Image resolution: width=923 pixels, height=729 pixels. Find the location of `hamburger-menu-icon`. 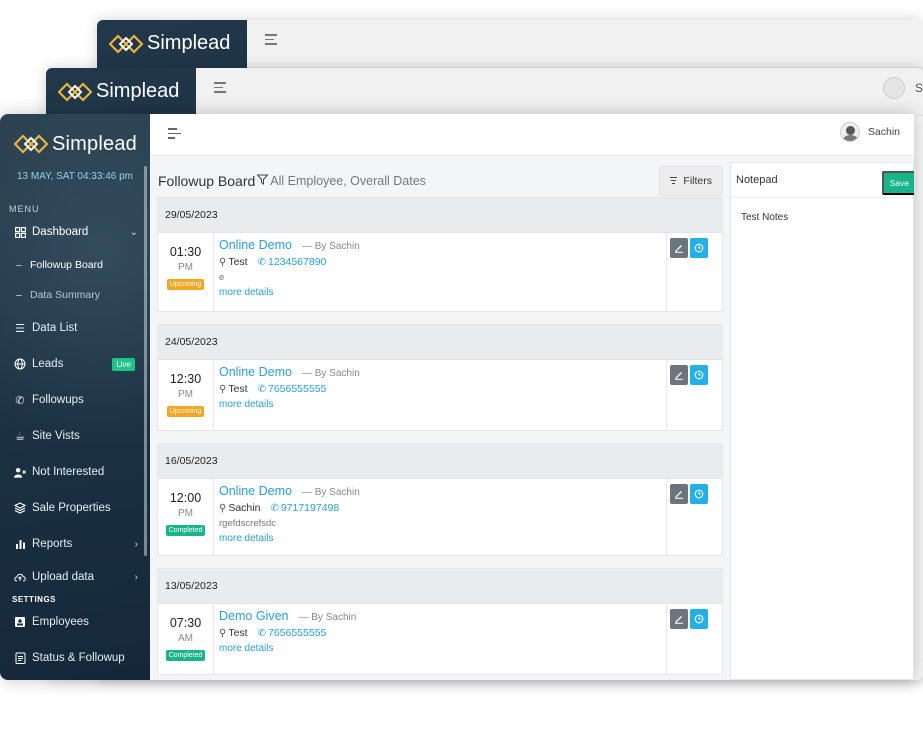

hamburger-menu-icon is located at coordinates (174, 135).